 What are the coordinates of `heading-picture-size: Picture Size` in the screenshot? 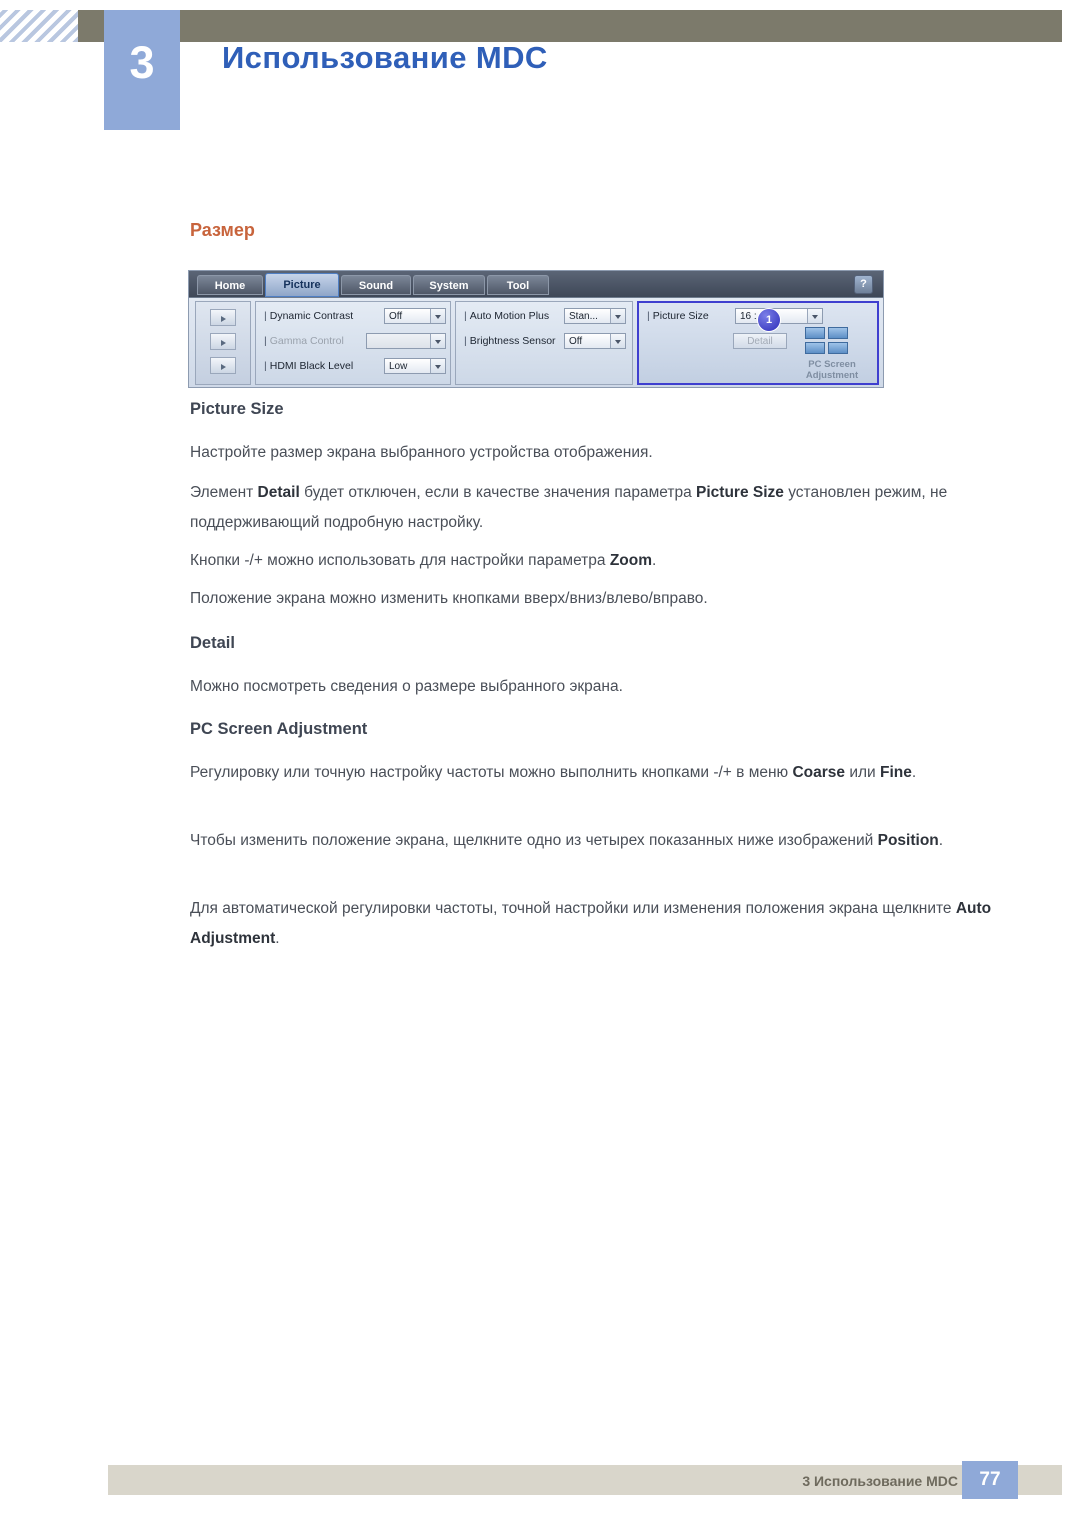 It's located at (237, 409).